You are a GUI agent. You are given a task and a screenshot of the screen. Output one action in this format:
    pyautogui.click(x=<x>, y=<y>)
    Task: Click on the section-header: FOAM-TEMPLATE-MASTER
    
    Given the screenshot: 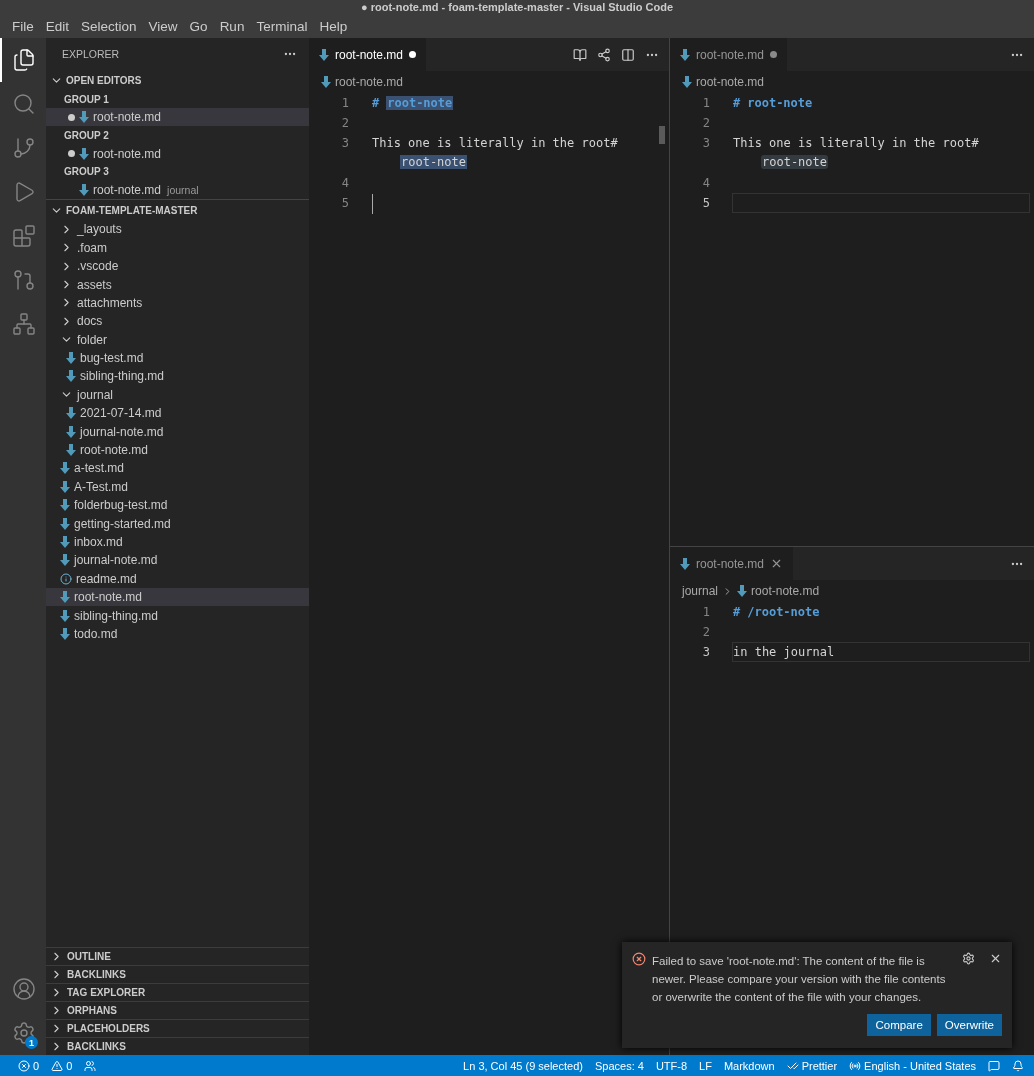 What is the action you would take?
    pyautogui.click(x=177, y=210)
    